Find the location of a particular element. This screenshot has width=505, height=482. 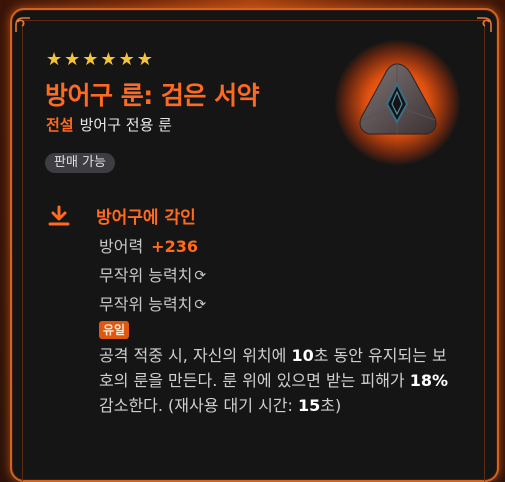

unique-tag: 유일 is located at coordinates (114, 330).